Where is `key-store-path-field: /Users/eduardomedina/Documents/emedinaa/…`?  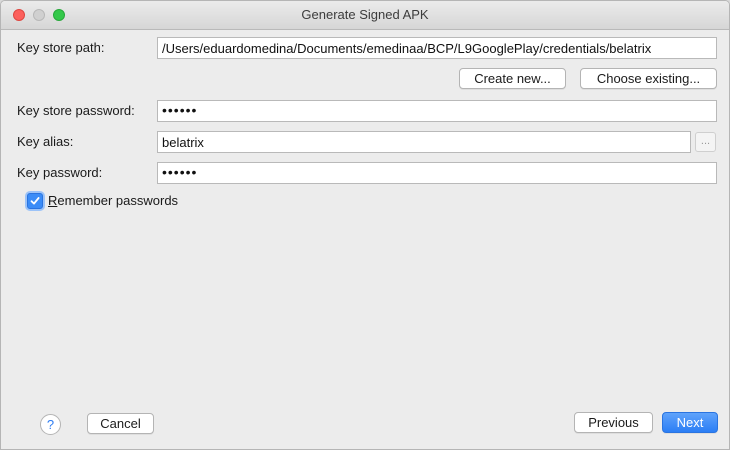
key-store-path-field: /Users/eduardomedina/Documents/emedinaa/… is located at coordinates (437, 48).